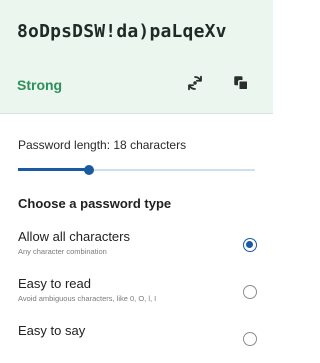  I want to click on copy-button, so click(241, 83).